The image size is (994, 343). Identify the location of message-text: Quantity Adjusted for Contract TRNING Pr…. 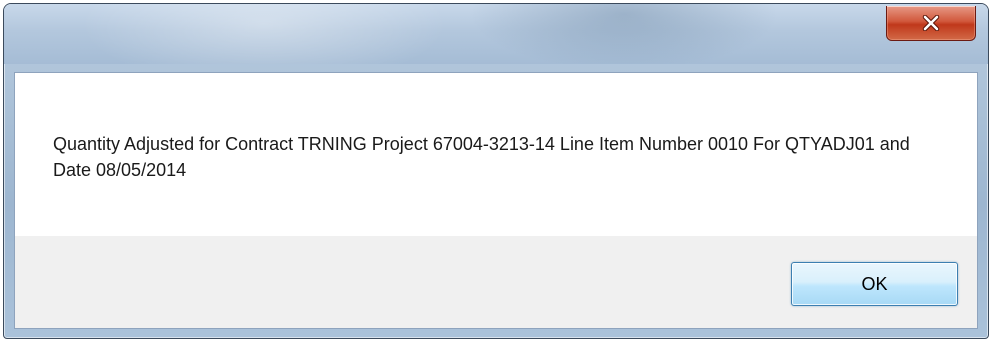
(481, 157).